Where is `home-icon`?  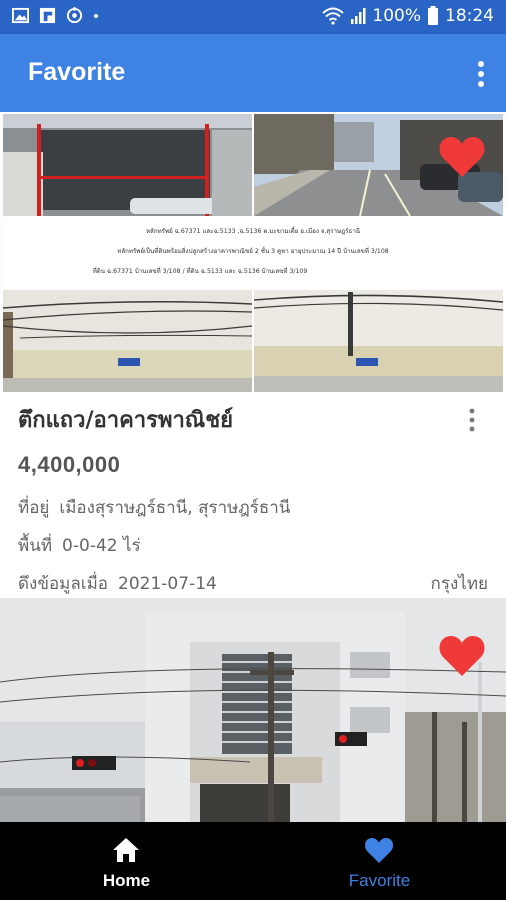
home-icon is located at coordinates (126, 850).